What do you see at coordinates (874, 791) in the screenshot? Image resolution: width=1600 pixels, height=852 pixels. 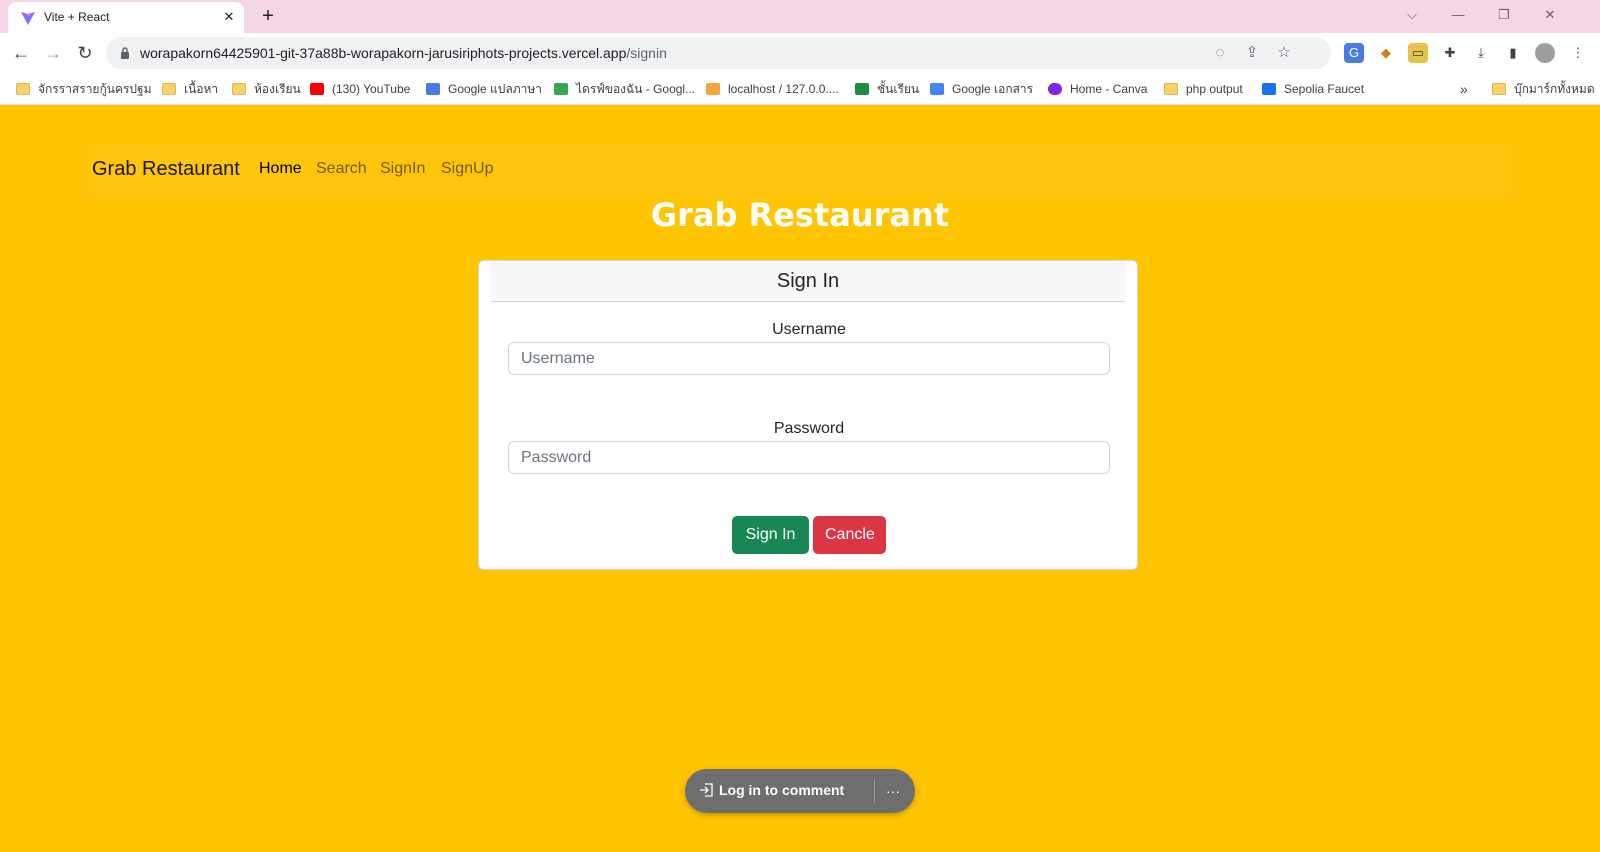 I see `comment-divider` at bounding box center [874, 791].